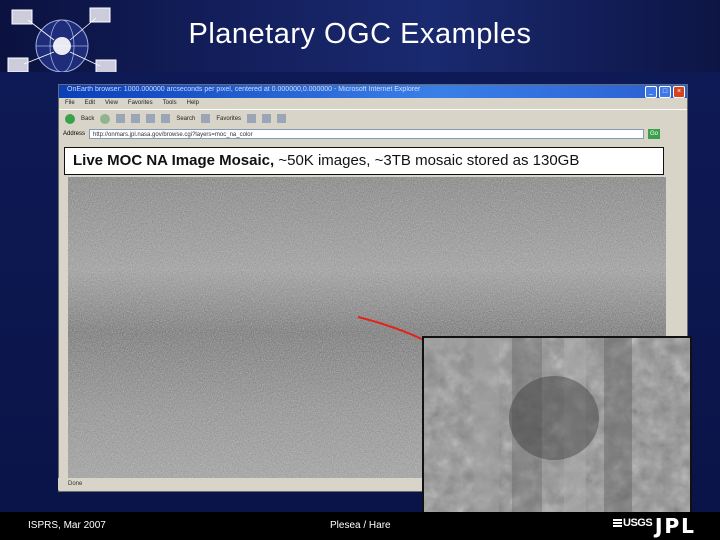 This screenshot has width=720, height=540. Describe the element at coordinates (174, 160) in the screenshot. I see `caption-bold: Live MOC NA Image Mosaic,` at that location.